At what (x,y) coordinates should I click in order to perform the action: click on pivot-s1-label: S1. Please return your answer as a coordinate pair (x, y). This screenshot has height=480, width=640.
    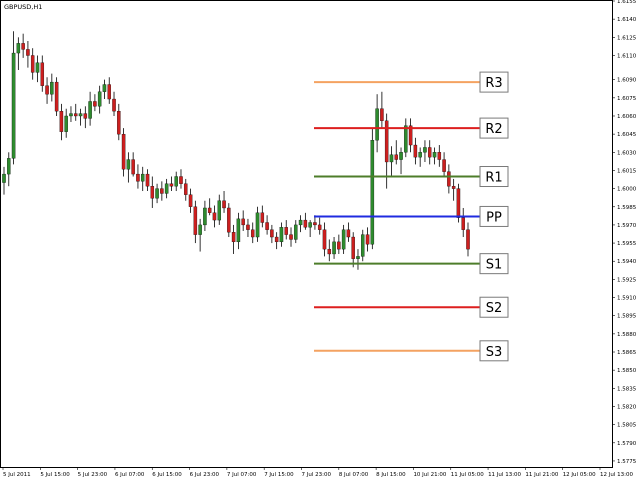
    Looking at the image, I should click on (494, 265).